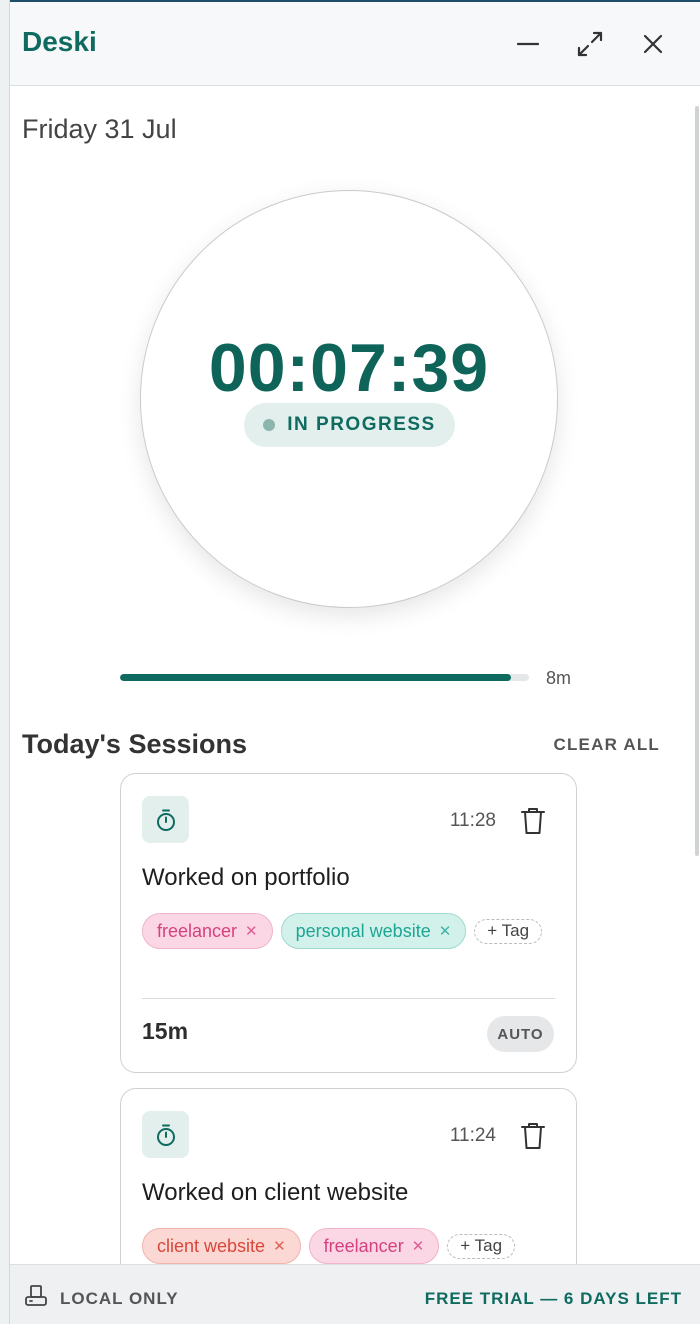  Describe the element at coordinates (36, 1295) in the screenshot. I see `local-storage-icon` at that location.